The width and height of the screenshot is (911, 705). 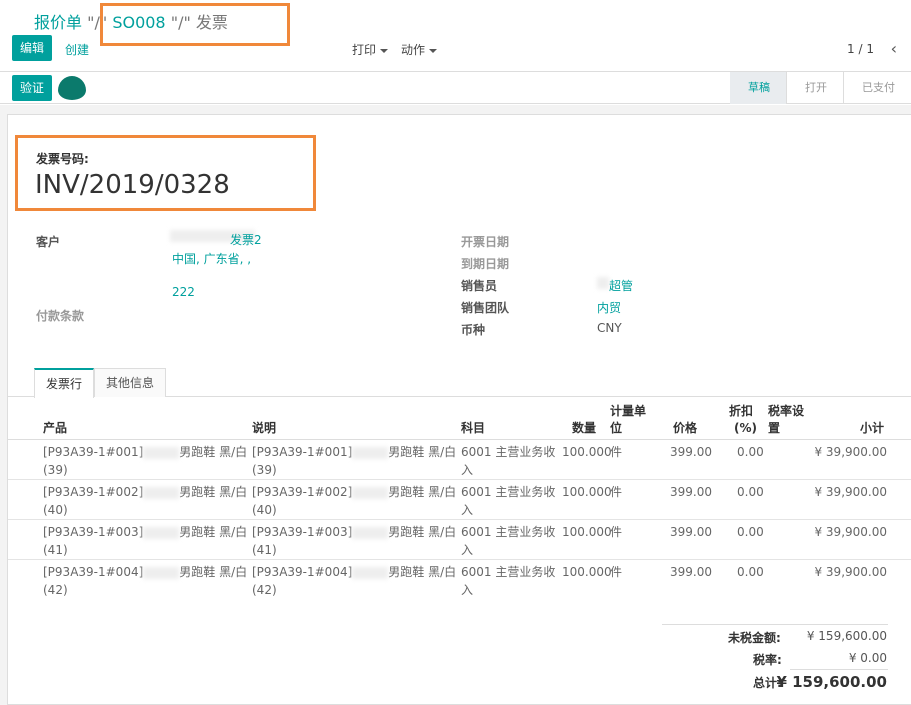 What do you see at coordinates (621, 285) in the screenshot?
I see `salesperson-value: 超管` at bounding box center [621, 285].